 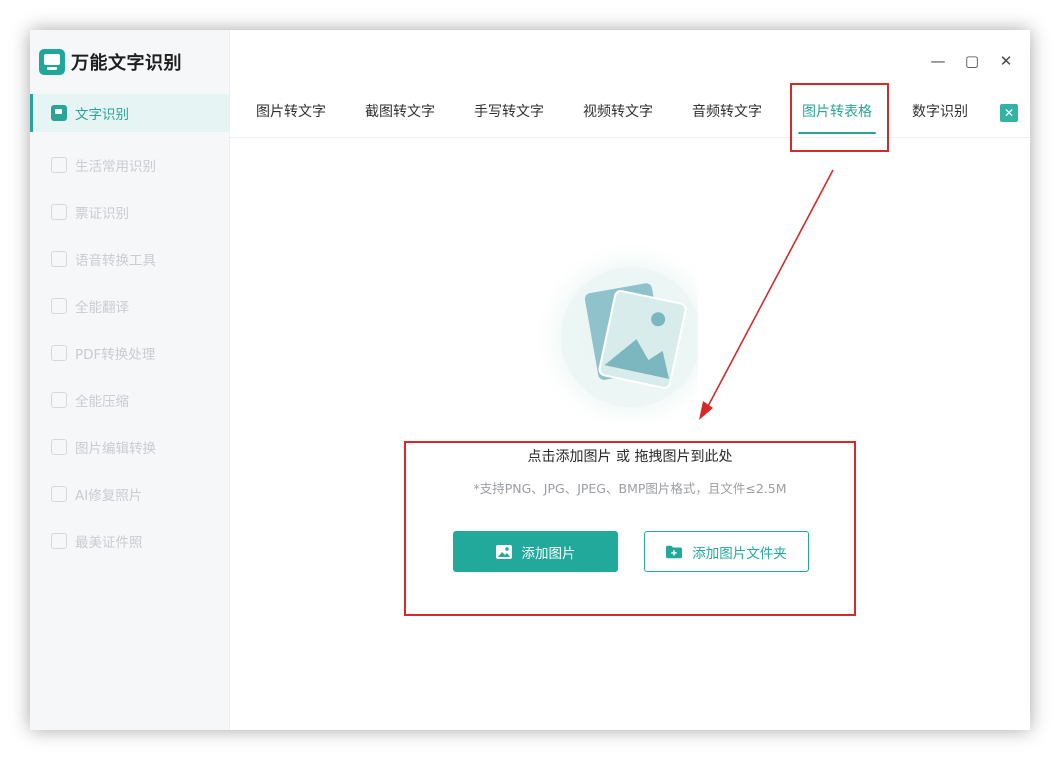 I want to click on maximize-button: ▢, so click(x=972, y=61).